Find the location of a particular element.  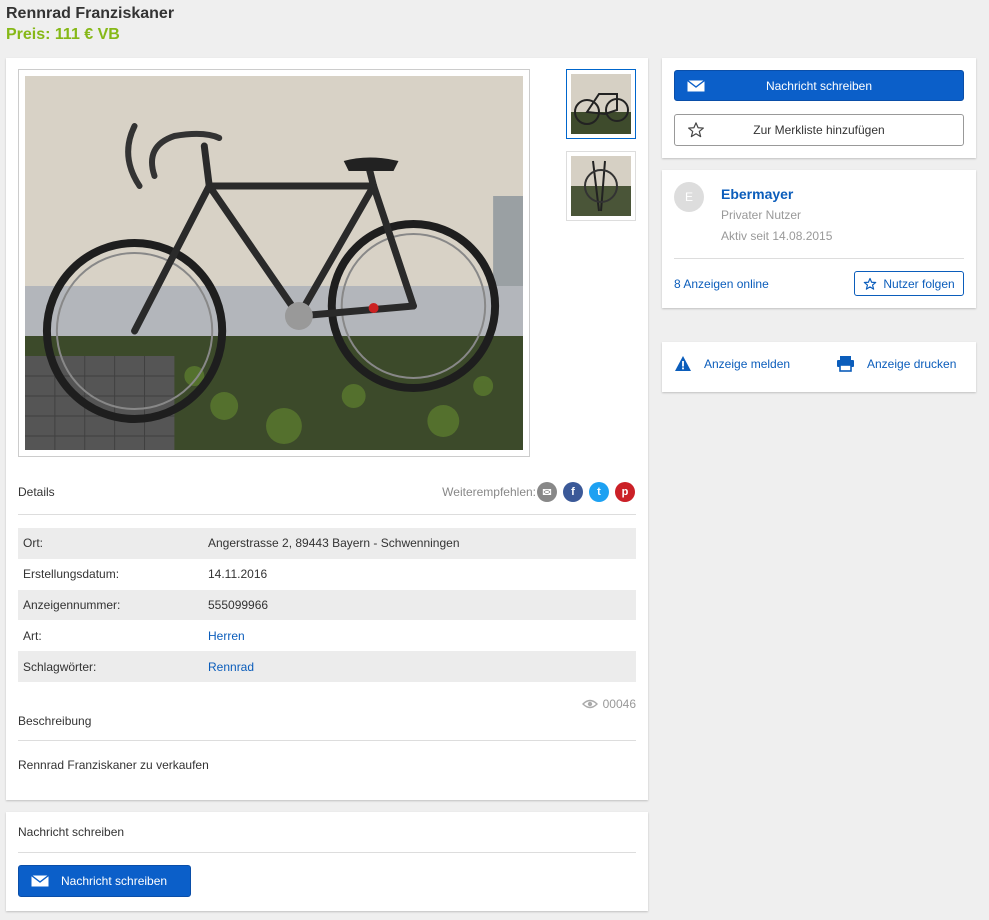

watchlist-label: Zur Merkliste hinzufügen is located at coordinates (819, 130).